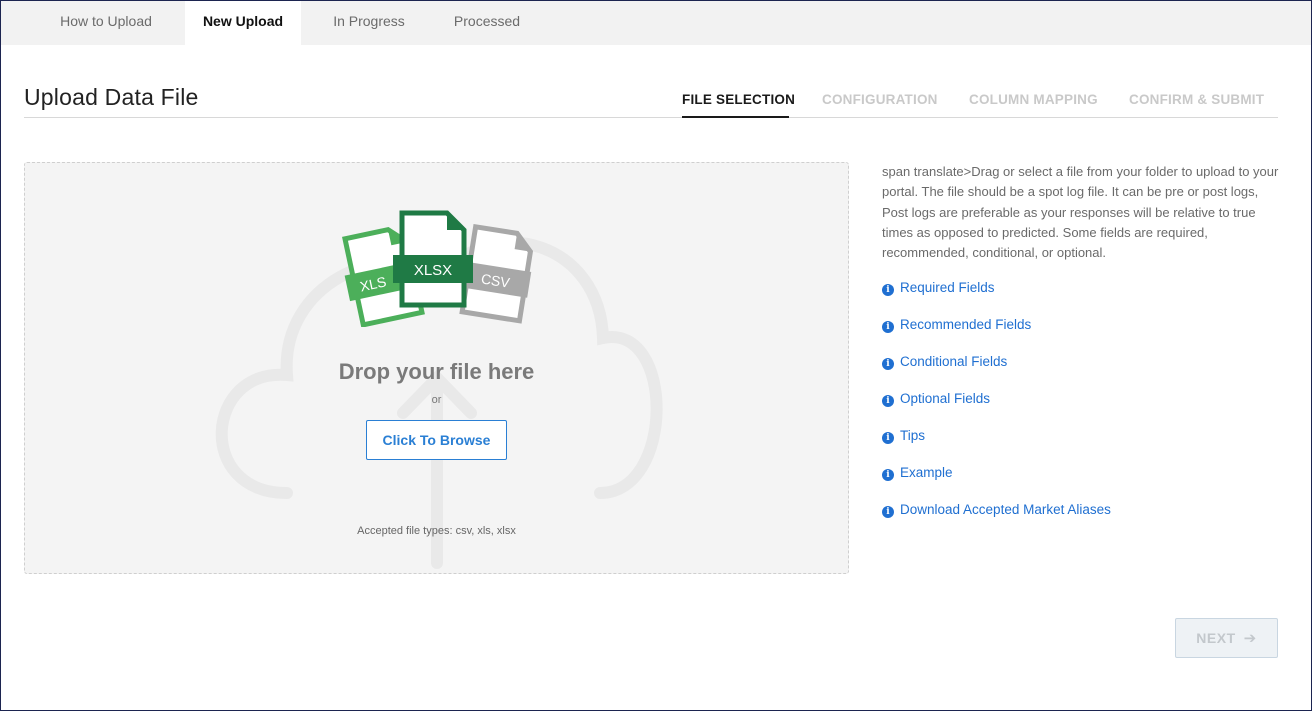 This screenshot has width=1312, height=711. I want to click on page-title: Upload Data File, so click(111, 97).